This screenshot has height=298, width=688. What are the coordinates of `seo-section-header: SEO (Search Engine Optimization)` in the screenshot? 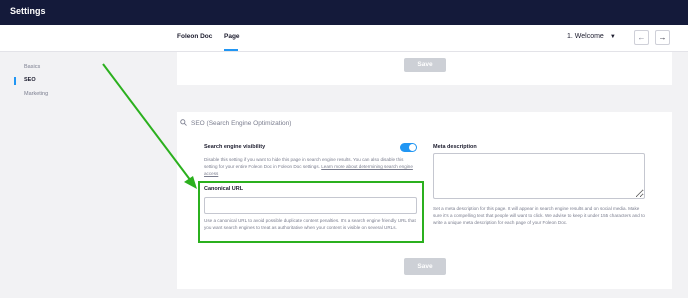 It's located at (235, 123).